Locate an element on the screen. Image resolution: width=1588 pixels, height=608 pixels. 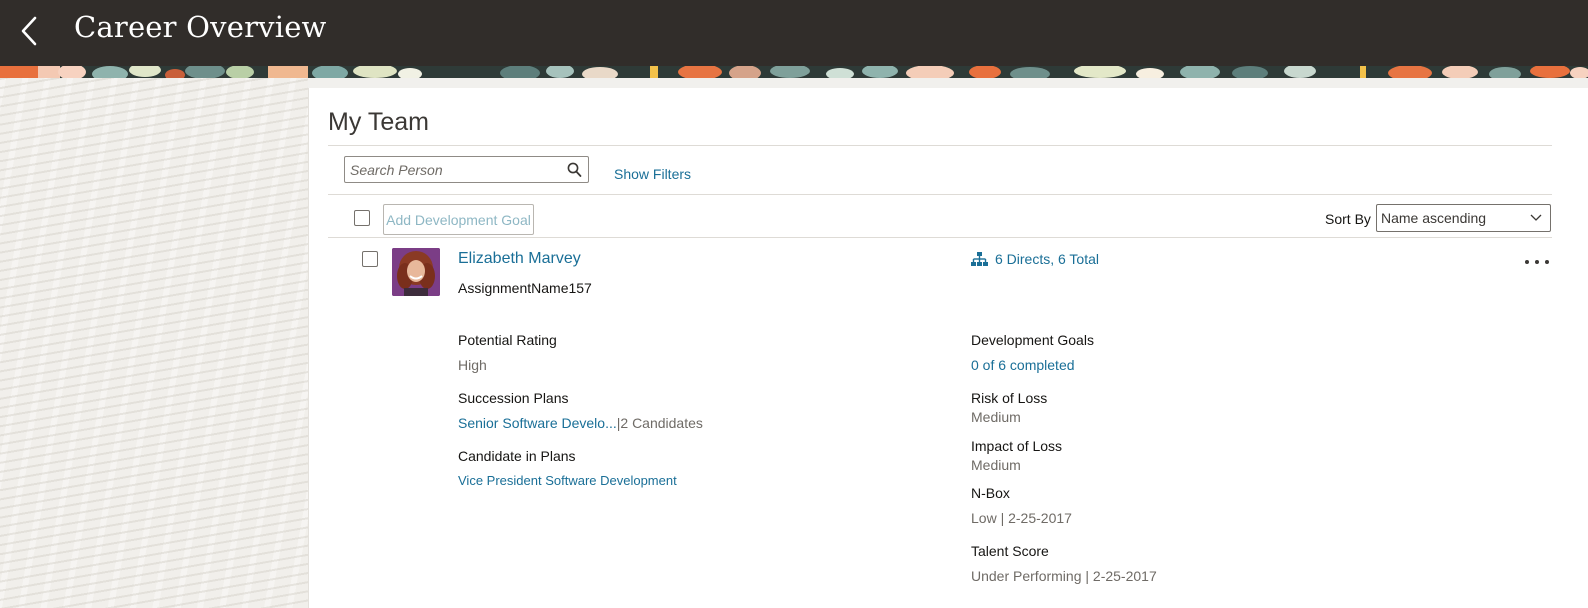
development-goals-link: 0 of 6 completed is located at coordinates (1023, 365).